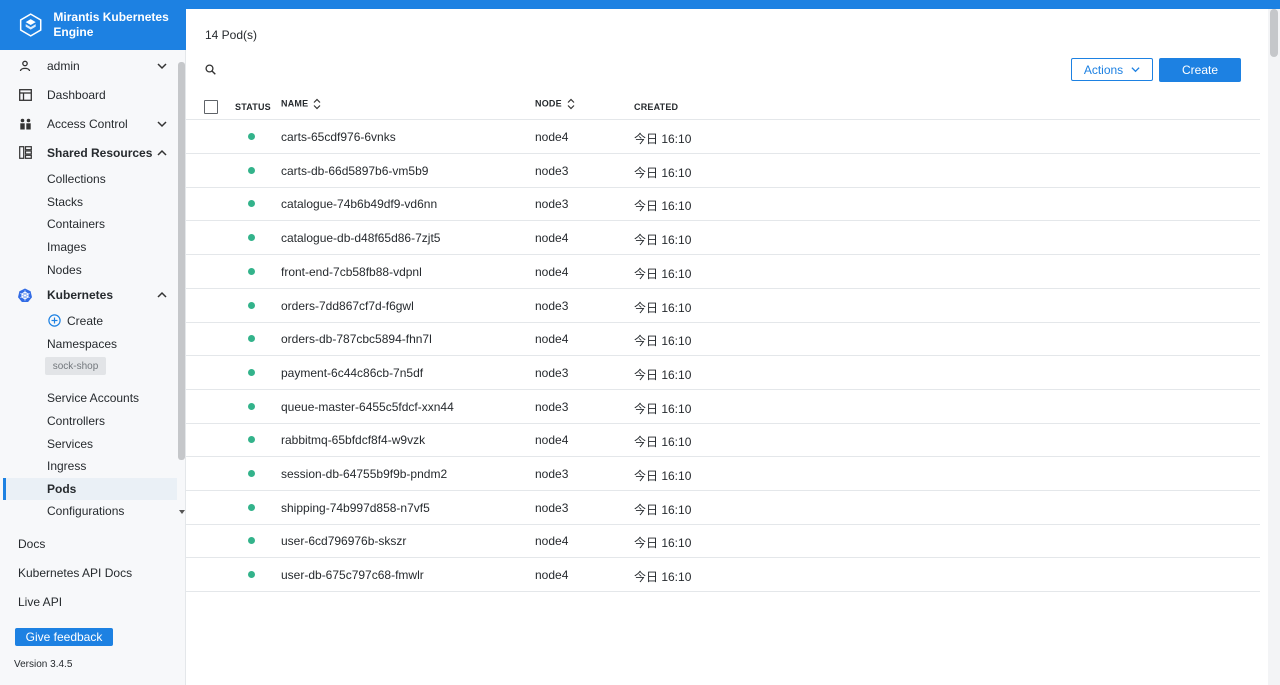 This screenshot has width=1280, height=685. I want to click on select-all-checkbox, so click(211, 107).